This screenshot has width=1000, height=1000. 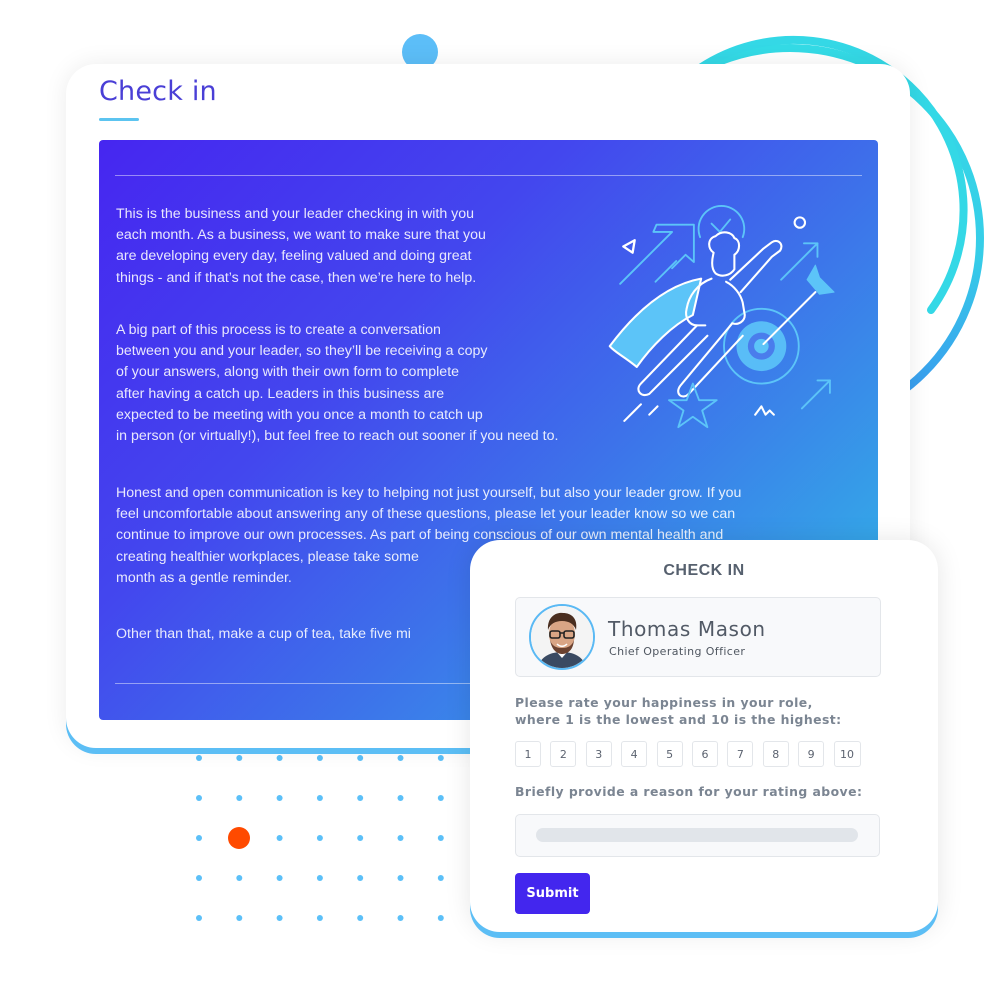 I want to click on page-title: Check in, so click(x=158, y=91).